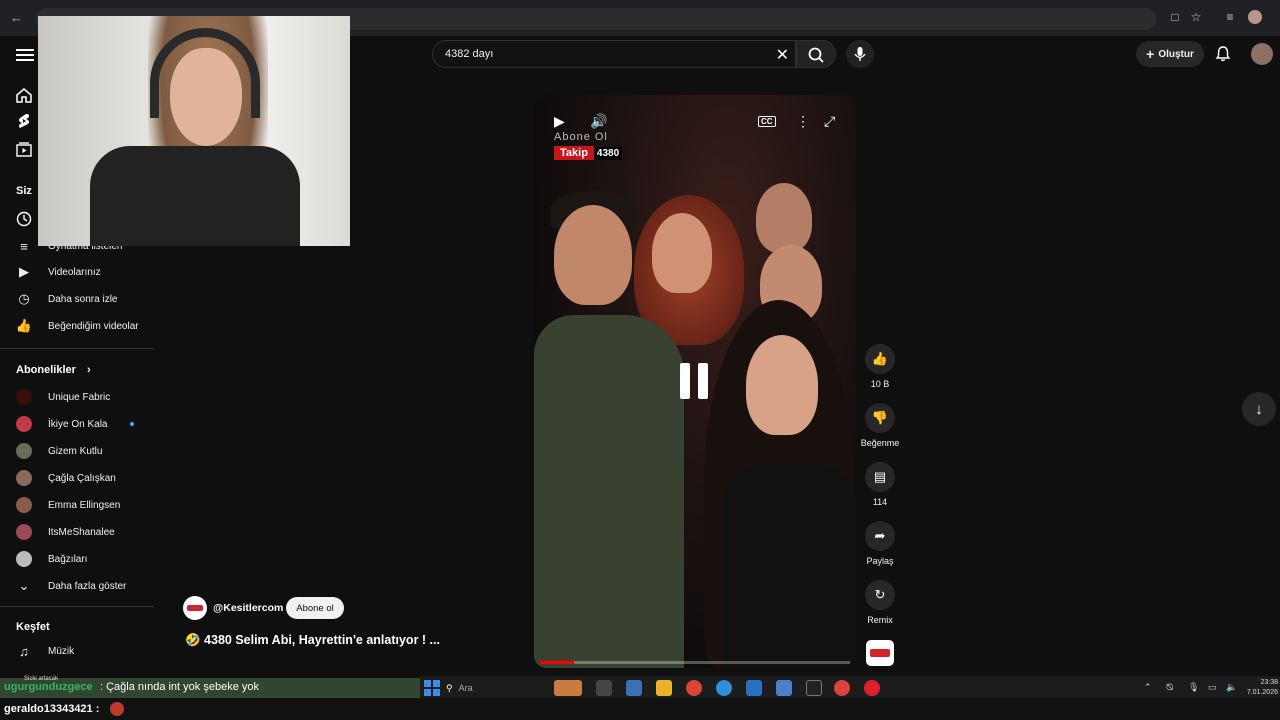  I want to click on create-button: + Oluştur, so click(1170, 54).